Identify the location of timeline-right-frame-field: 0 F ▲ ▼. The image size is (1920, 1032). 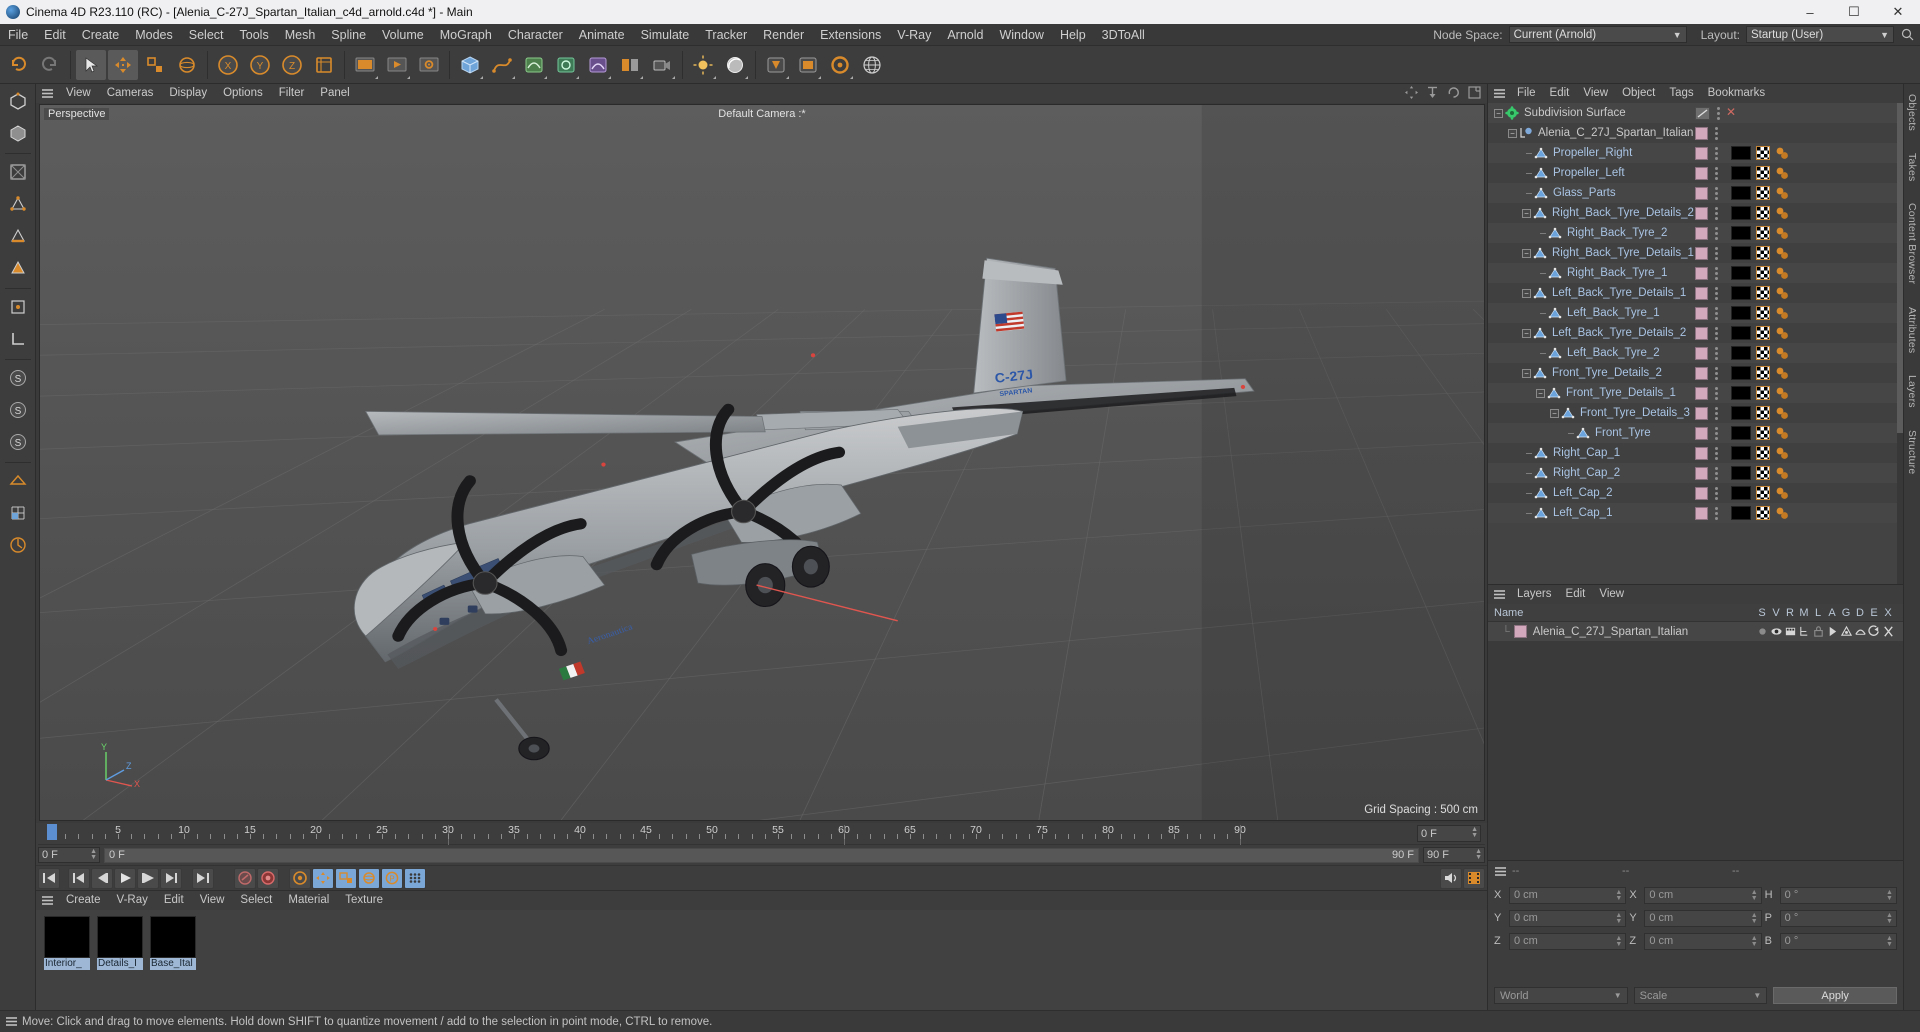
(1449, 833).